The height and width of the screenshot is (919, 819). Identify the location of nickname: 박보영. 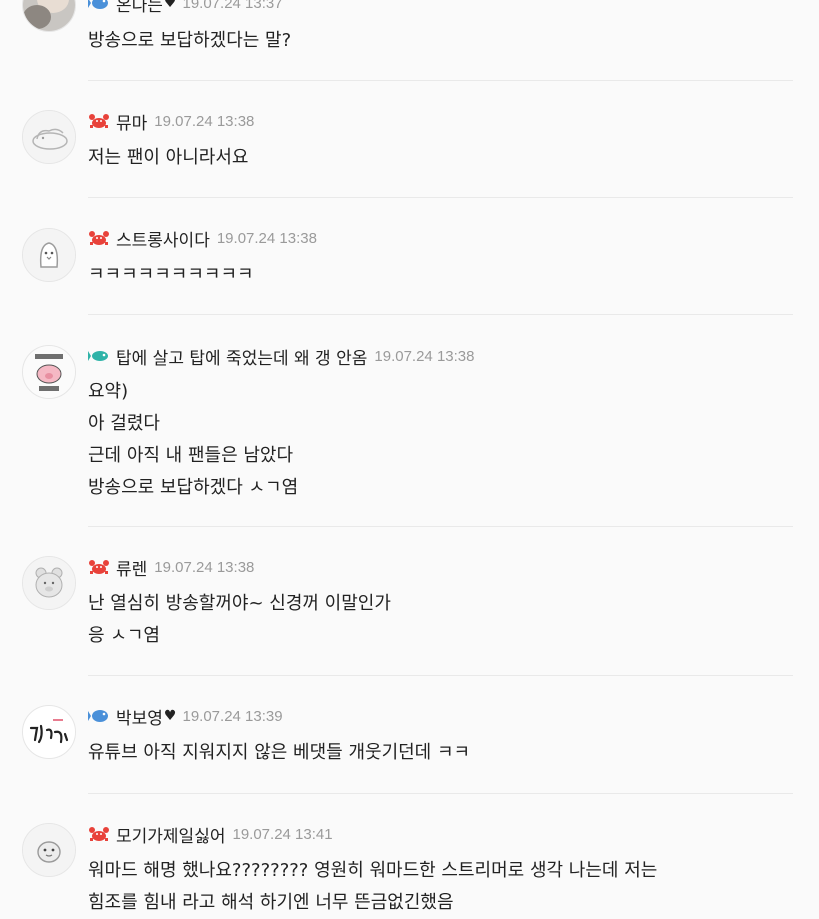
(139, 716).